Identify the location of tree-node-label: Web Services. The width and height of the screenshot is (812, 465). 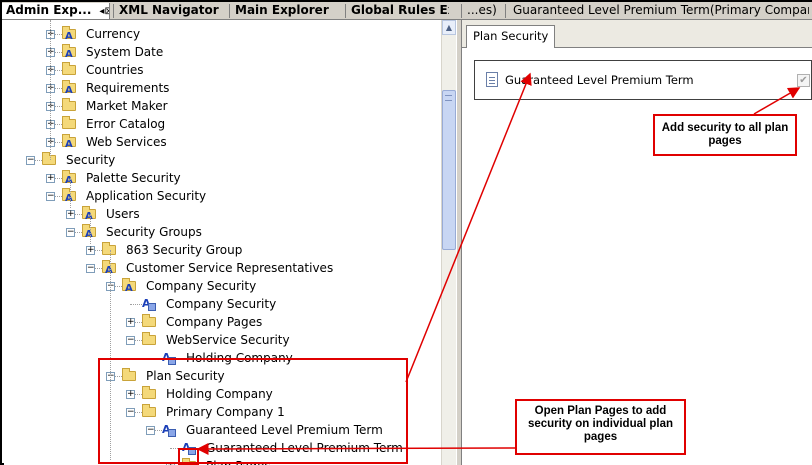
(126, 142).